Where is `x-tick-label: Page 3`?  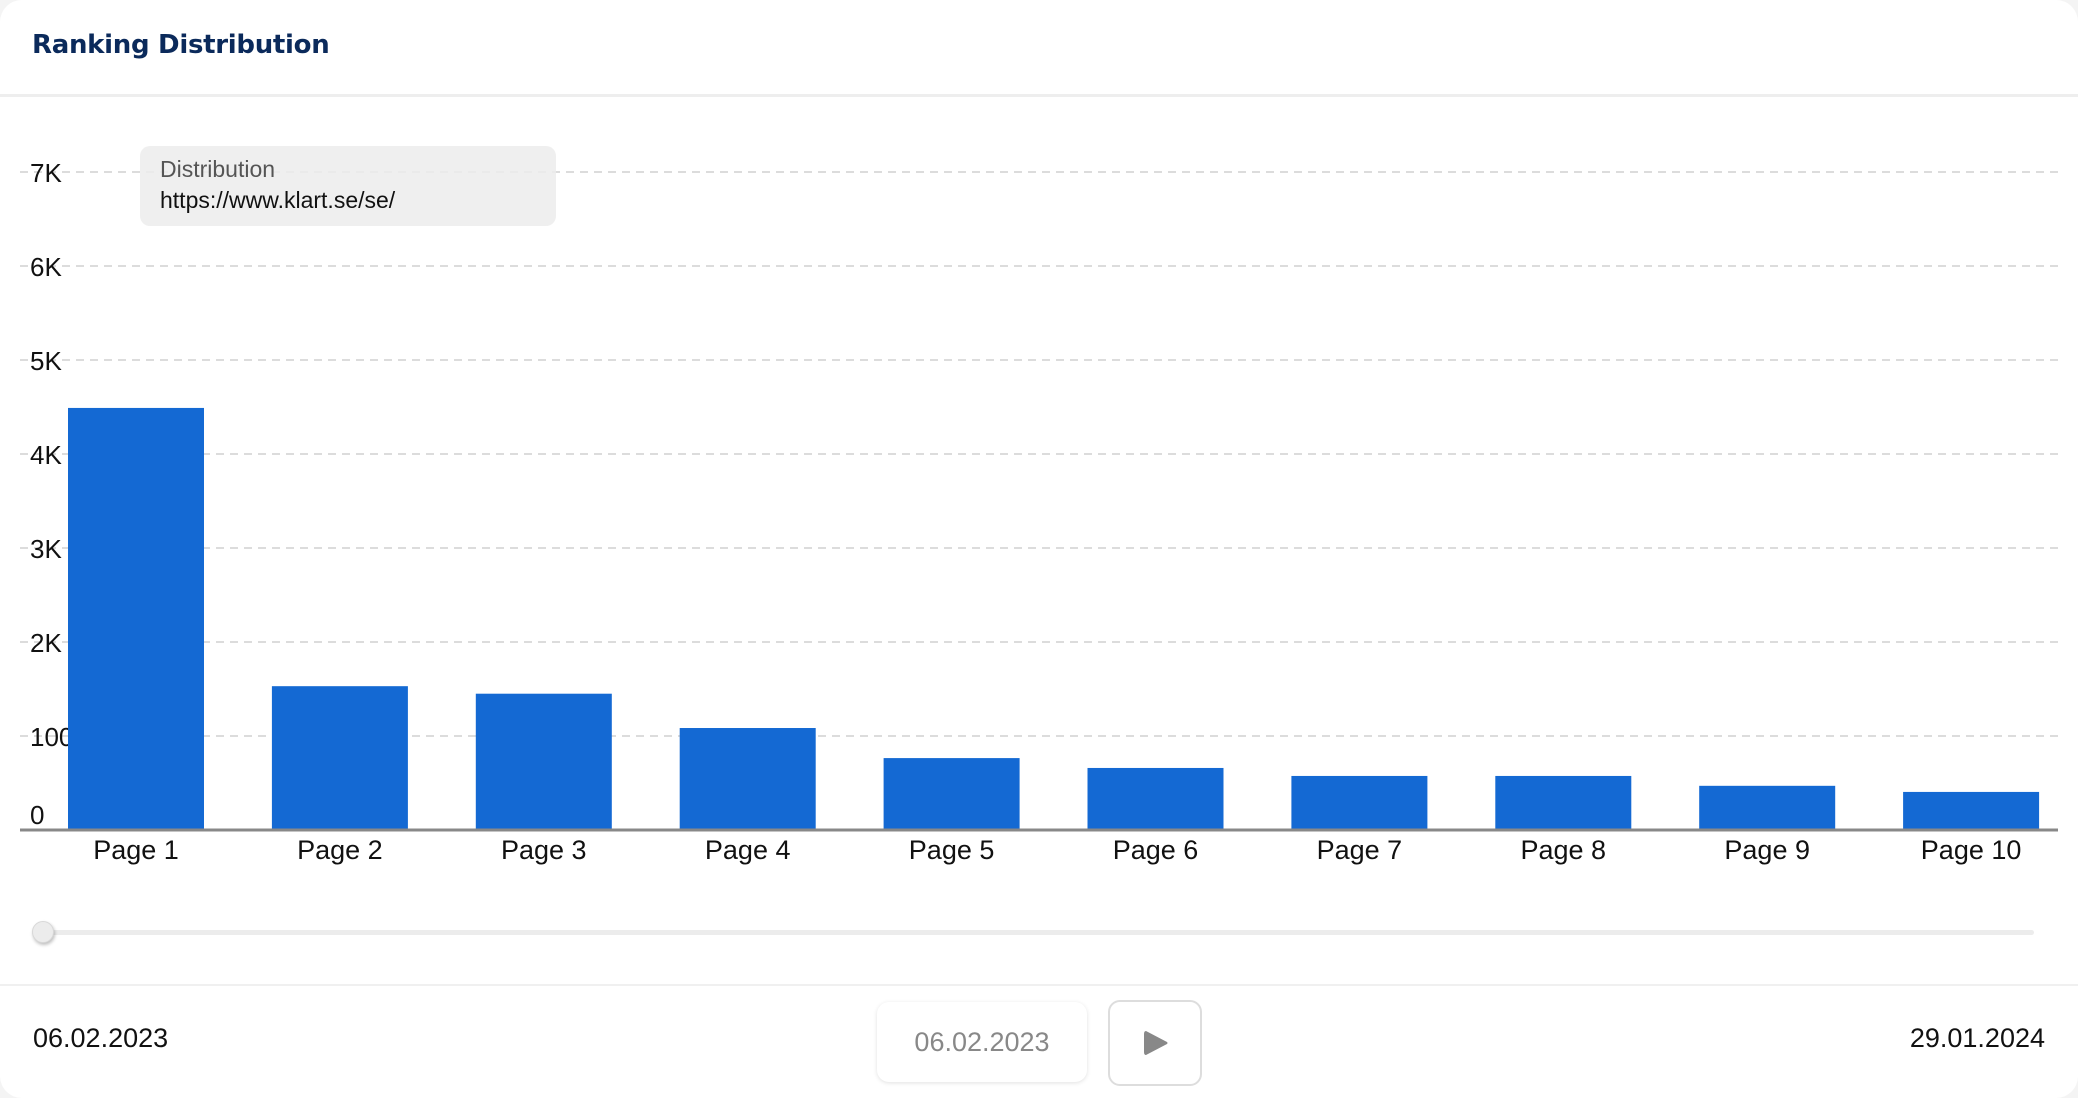 x-tick-label: Page 3 is located at coordinates (544, 850).